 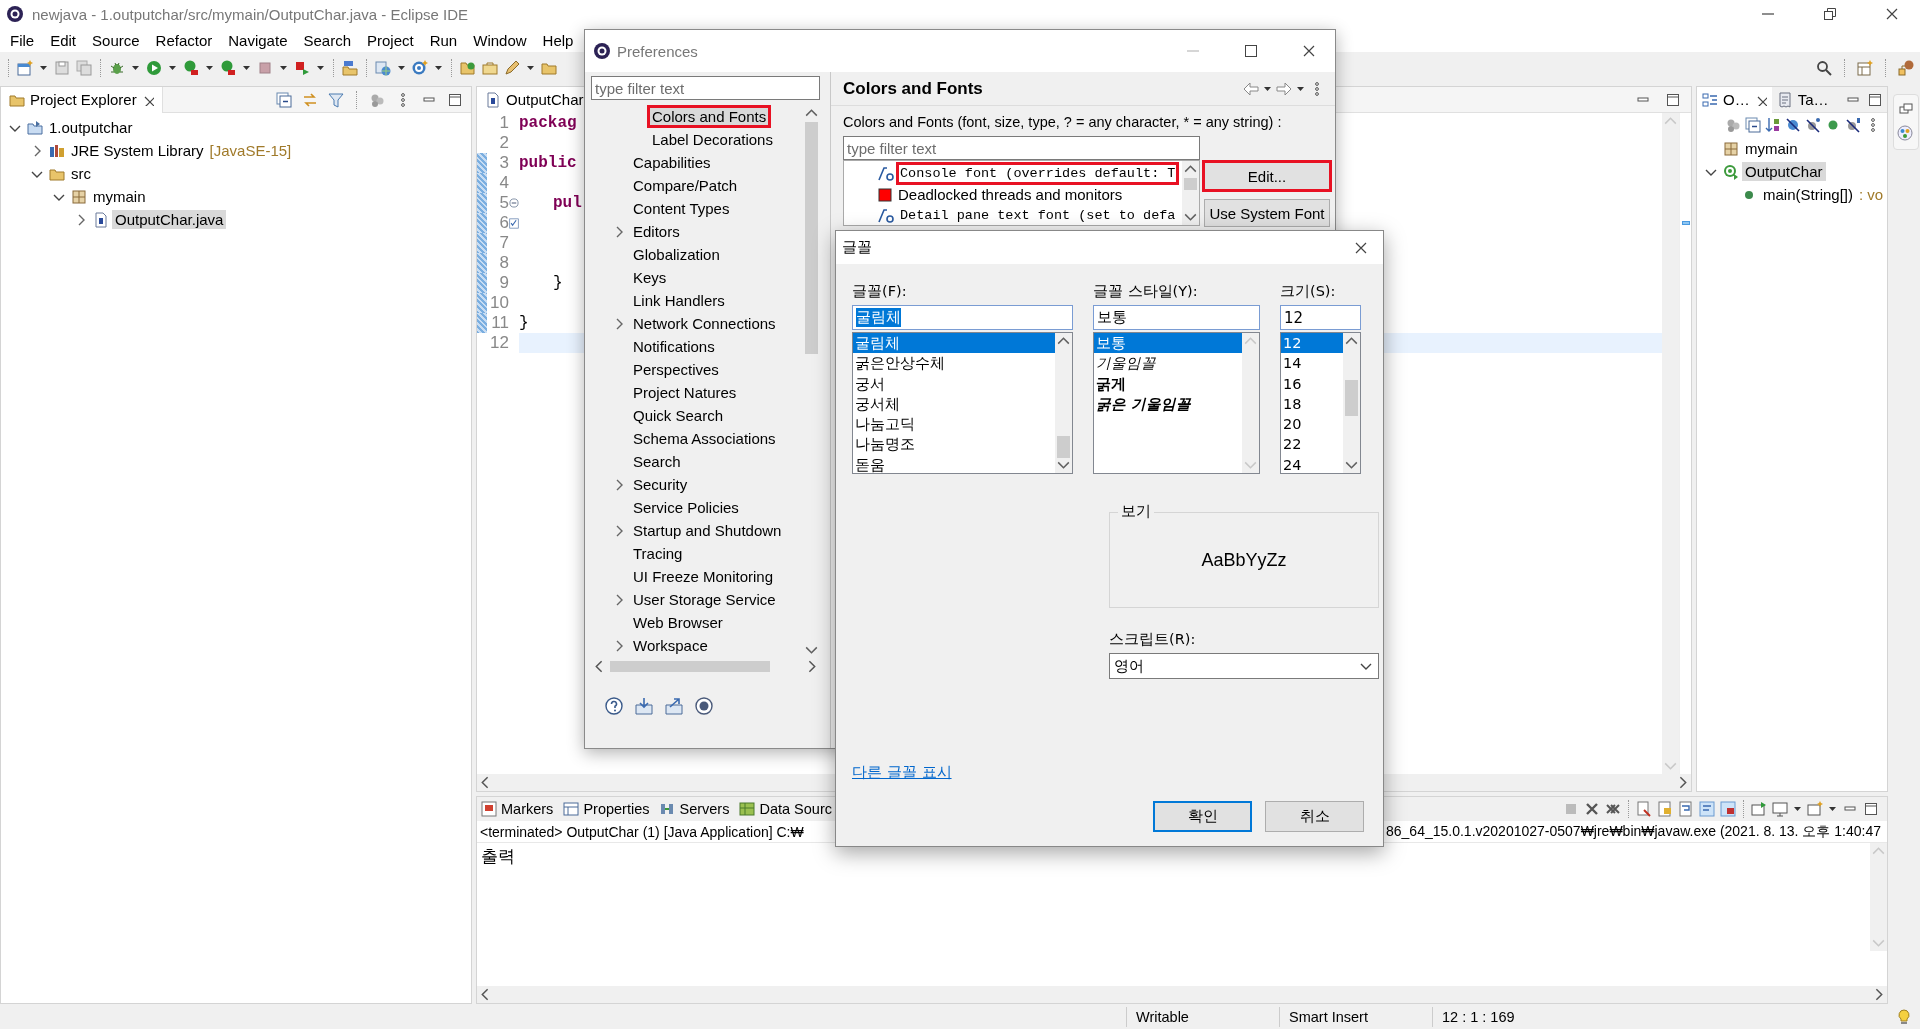 I want to click on code-text: packag, so click(x=548, y=123).